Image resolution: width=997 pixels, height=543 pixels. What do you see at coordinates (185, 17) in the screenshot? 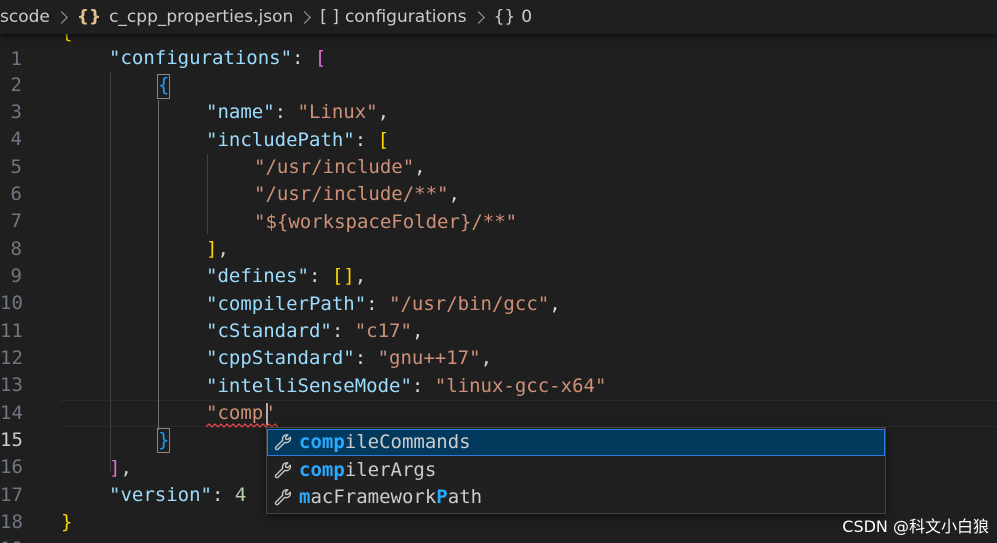
I see `breadcrumb-file: {} c_cpp_properties.json` at bounding box center [185, 17].